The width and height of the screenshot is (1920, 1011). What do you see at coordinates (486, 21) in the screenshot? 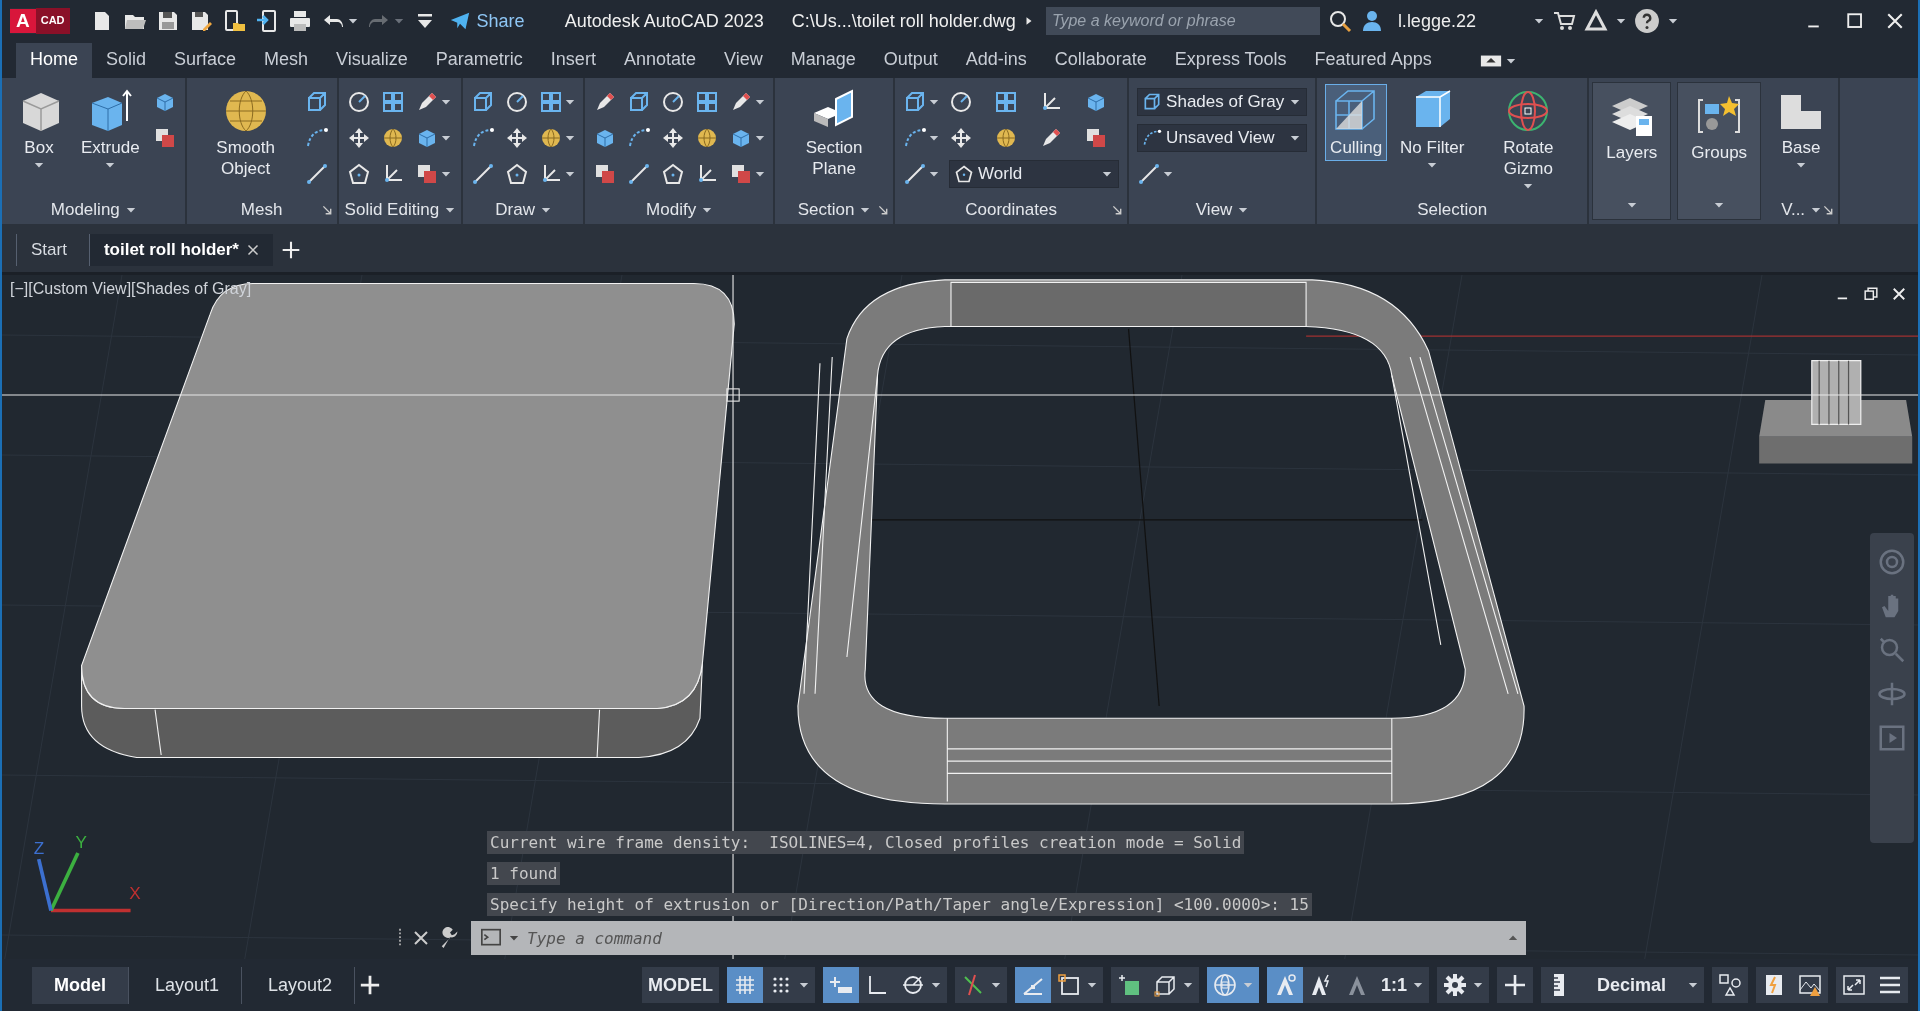
I see `share-button: Share` at bounding box center [486, 21].